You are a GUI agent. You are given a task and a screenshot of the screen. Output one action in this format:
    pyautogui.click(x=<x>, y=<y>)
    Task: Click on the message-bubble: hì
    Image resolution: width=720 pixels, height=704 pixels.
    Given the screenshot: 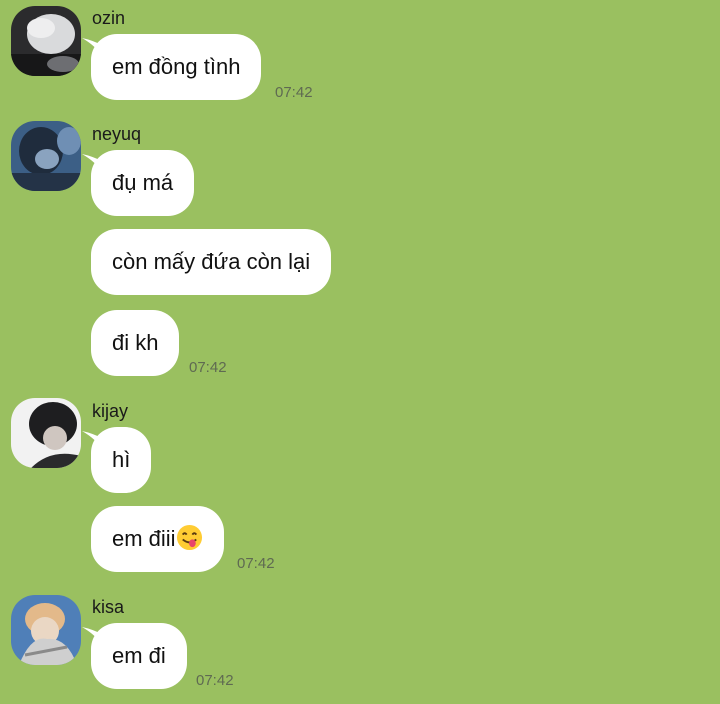 What is the action you would take?
    pyautogui.click(x=117, y=460)
    